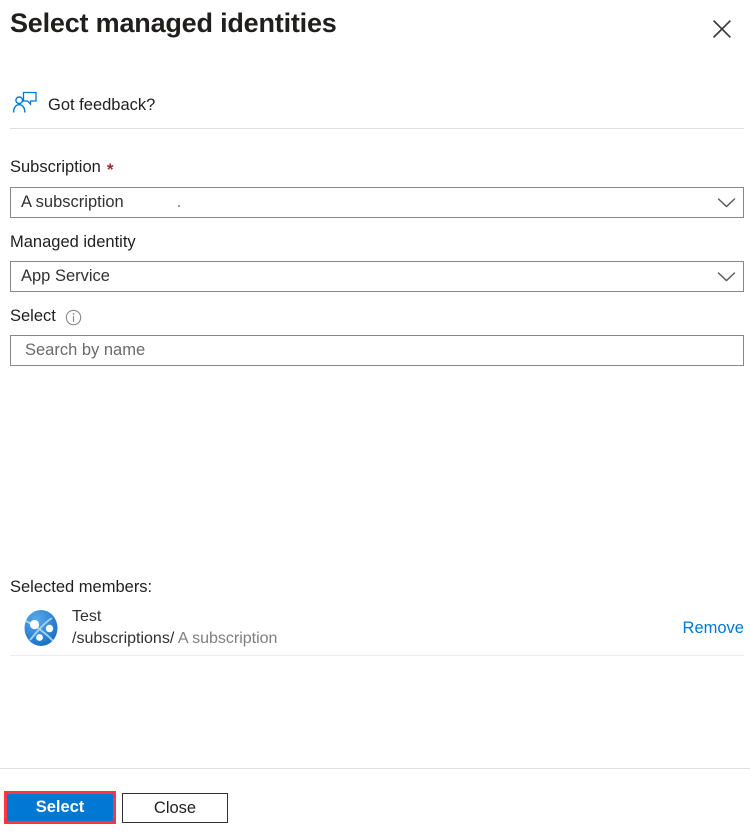 Image resolution: width=750 pixels, height=835 pixels. Describe the element at coordinates (33, 316) in the screenshot. I see `select-label-text: Select` at that location.